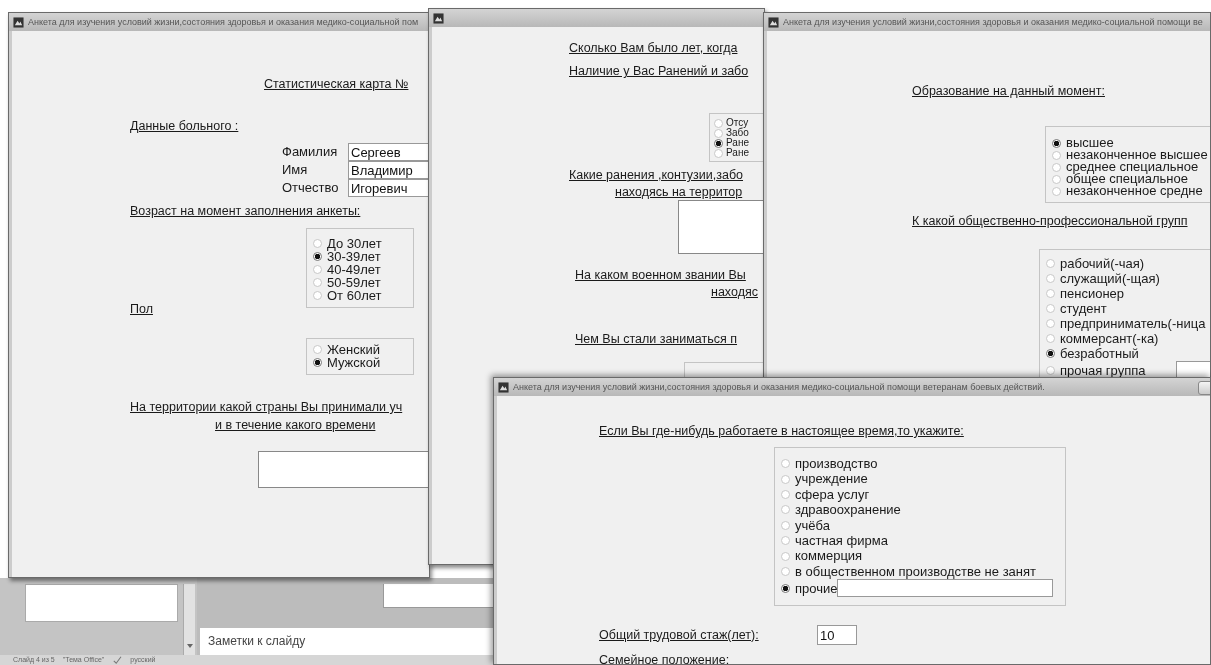 Image resolution: width=1211 pixels, height=665 pixels. I want to click on question-label: На территории какой страны Вы принимали уч, so click(266, 407).